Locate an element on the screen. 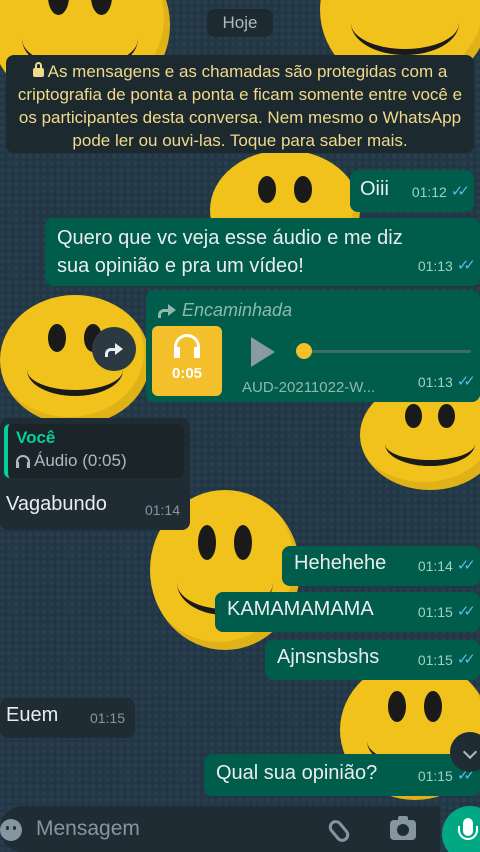  message-outgoing: Oiii 01:12 ✓✓ is located at coordinates (412, 191).